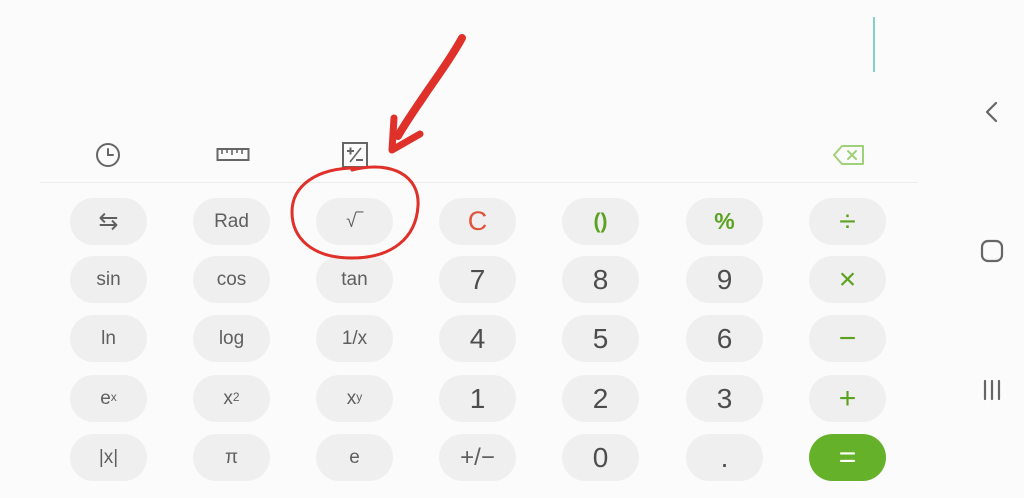  What do you see at coordinates (847, 398) in the screenshot?
I see `plus-button: +` at bounding box center [847, 398].